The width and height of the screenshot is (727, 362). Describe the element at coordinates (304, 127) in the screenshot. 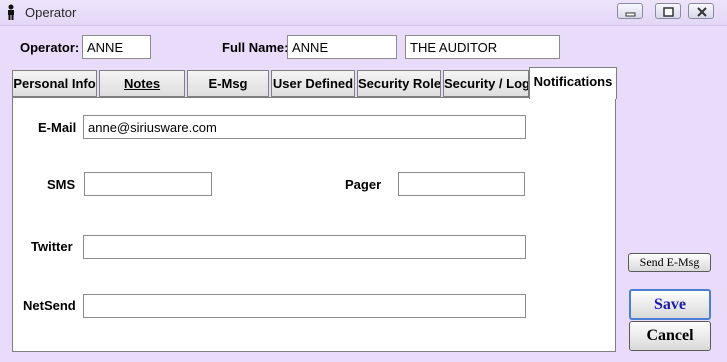

I see `email-field: anne@siriusware.com` at that location.